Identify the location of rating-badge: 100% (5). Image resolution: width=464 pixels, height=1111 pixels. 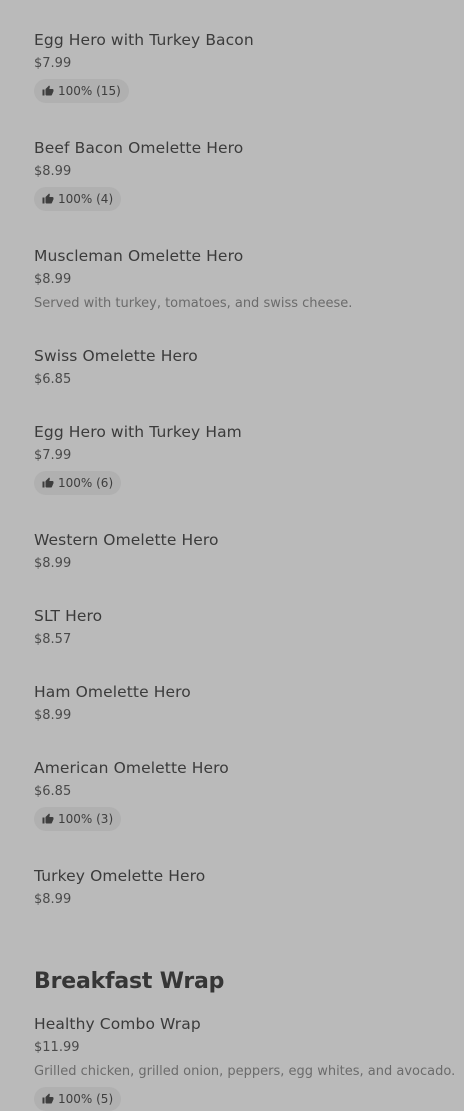
(78, 1099).